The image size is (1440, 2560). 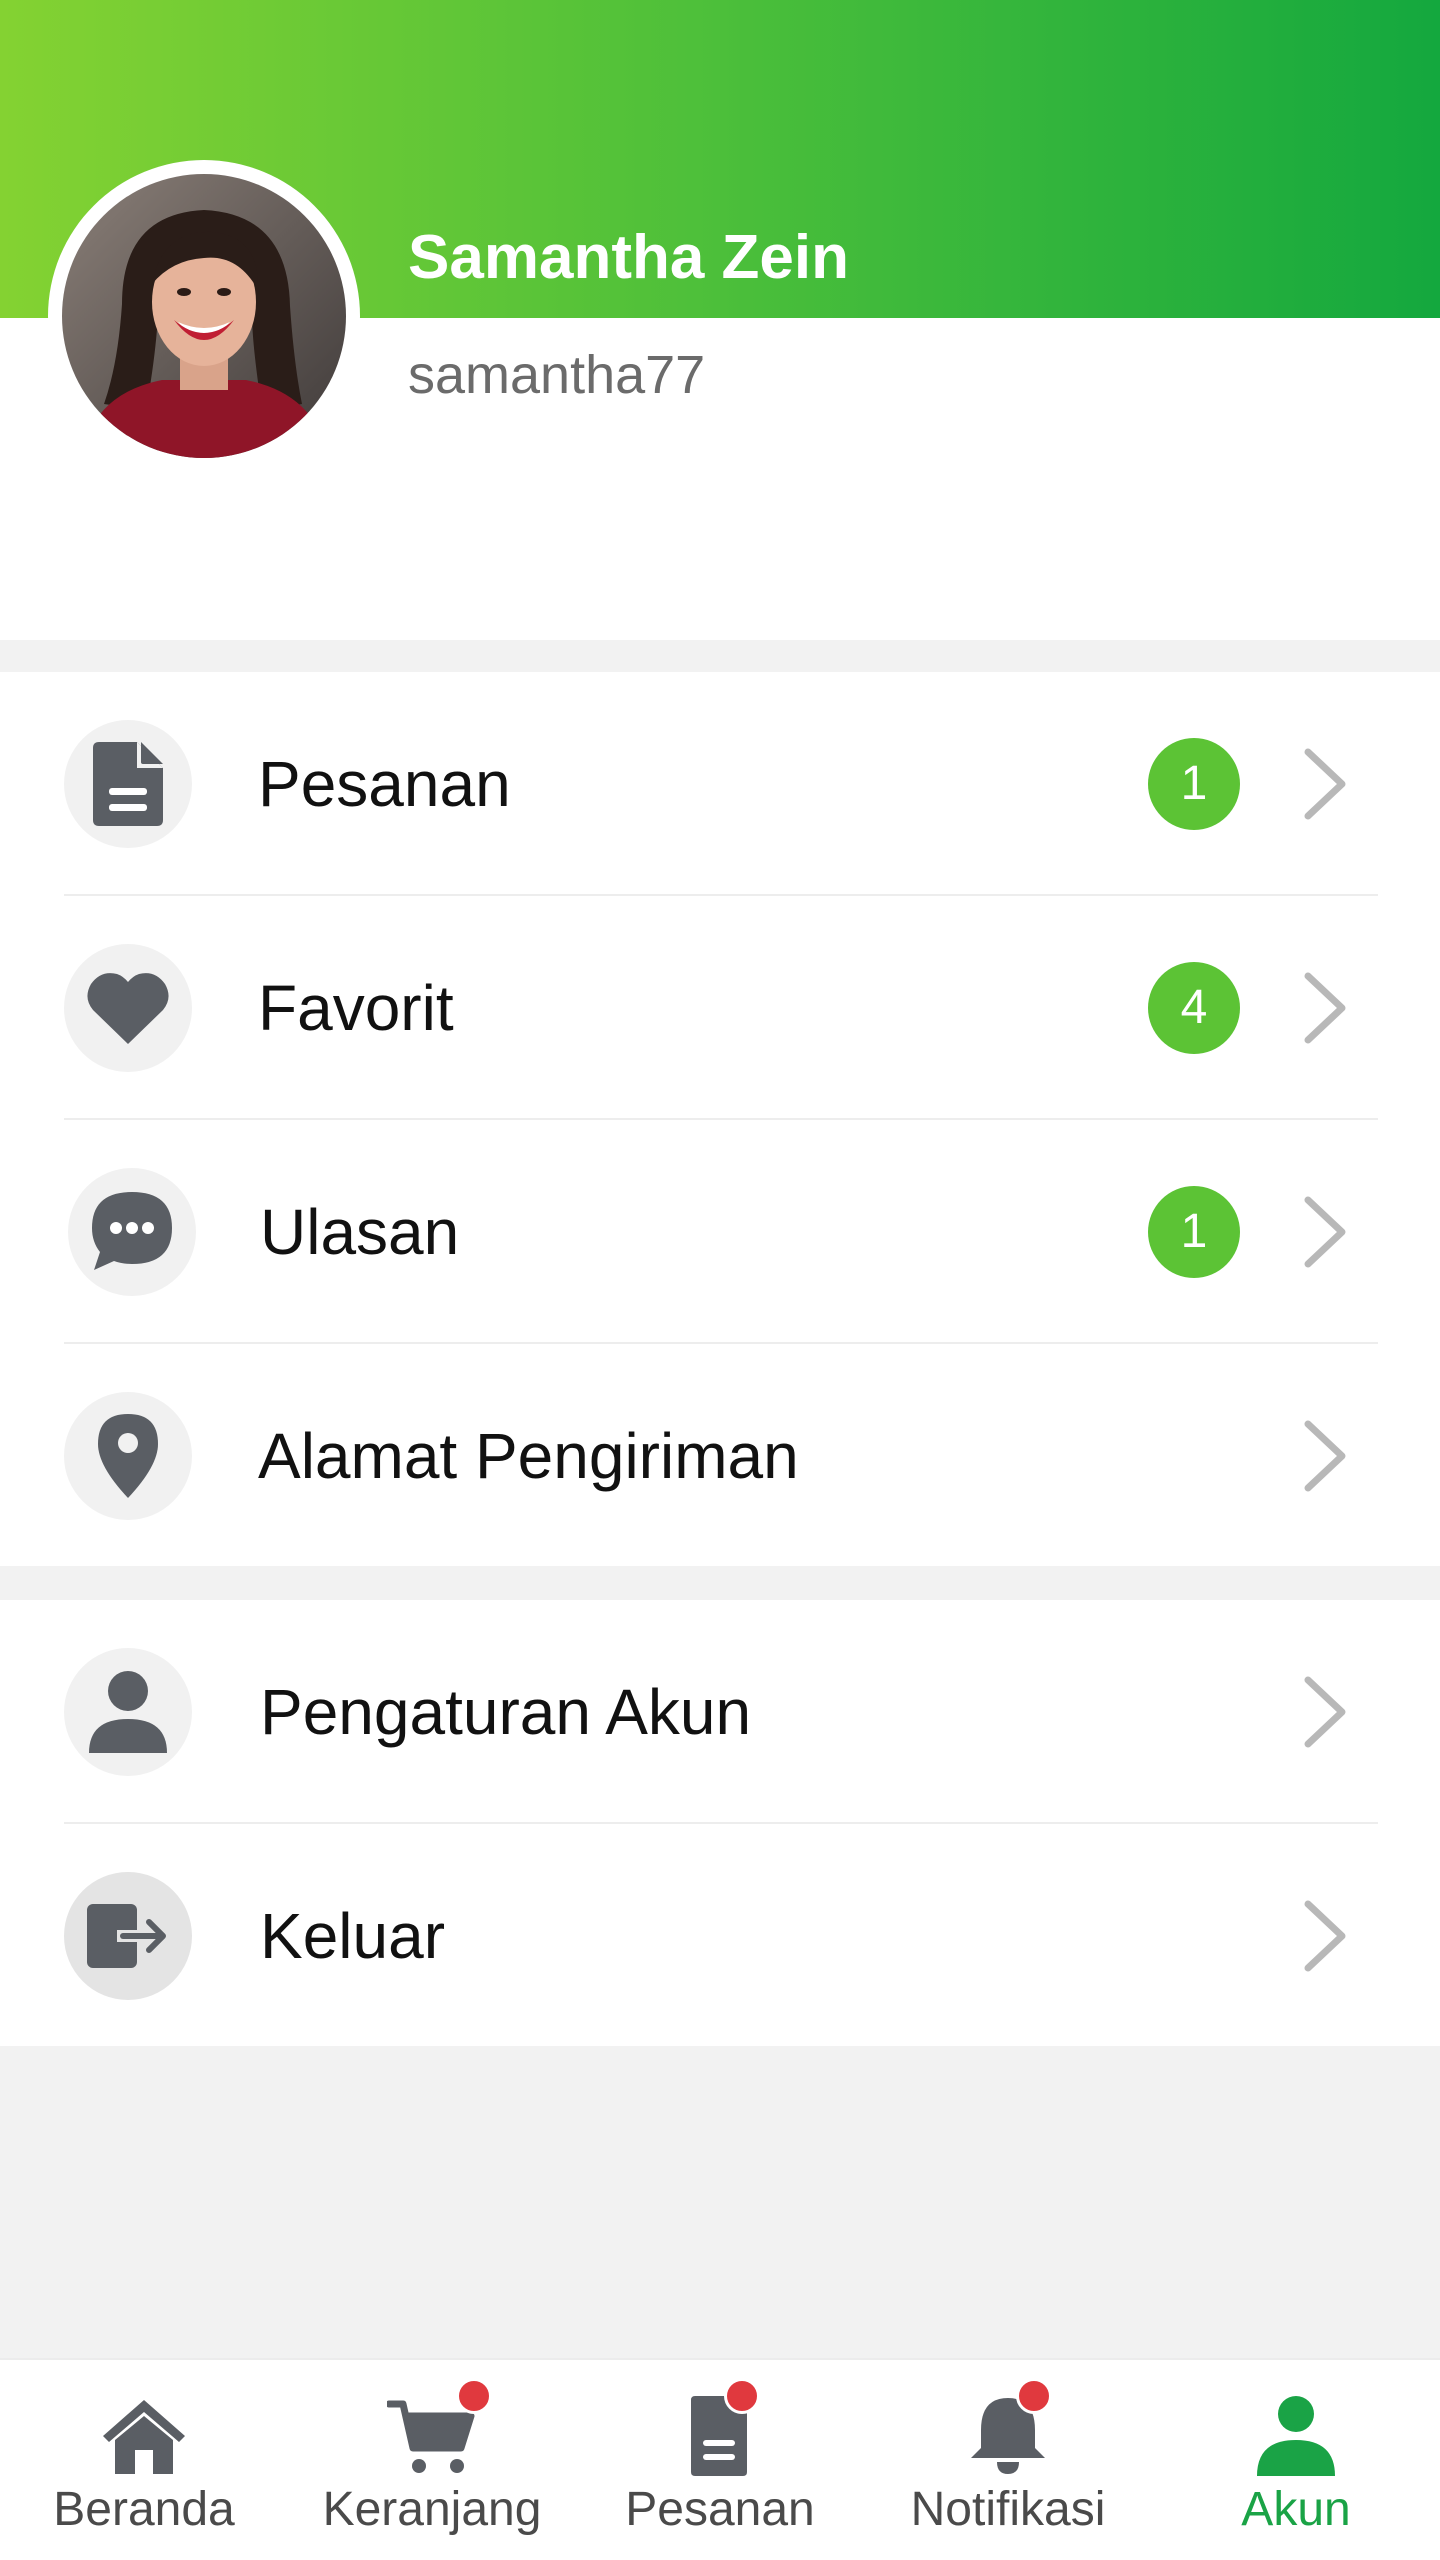 What do you see at coordinates (128, 1936) in the screenshot?
I see `logout-icon` at bounding box center [128, 1936].